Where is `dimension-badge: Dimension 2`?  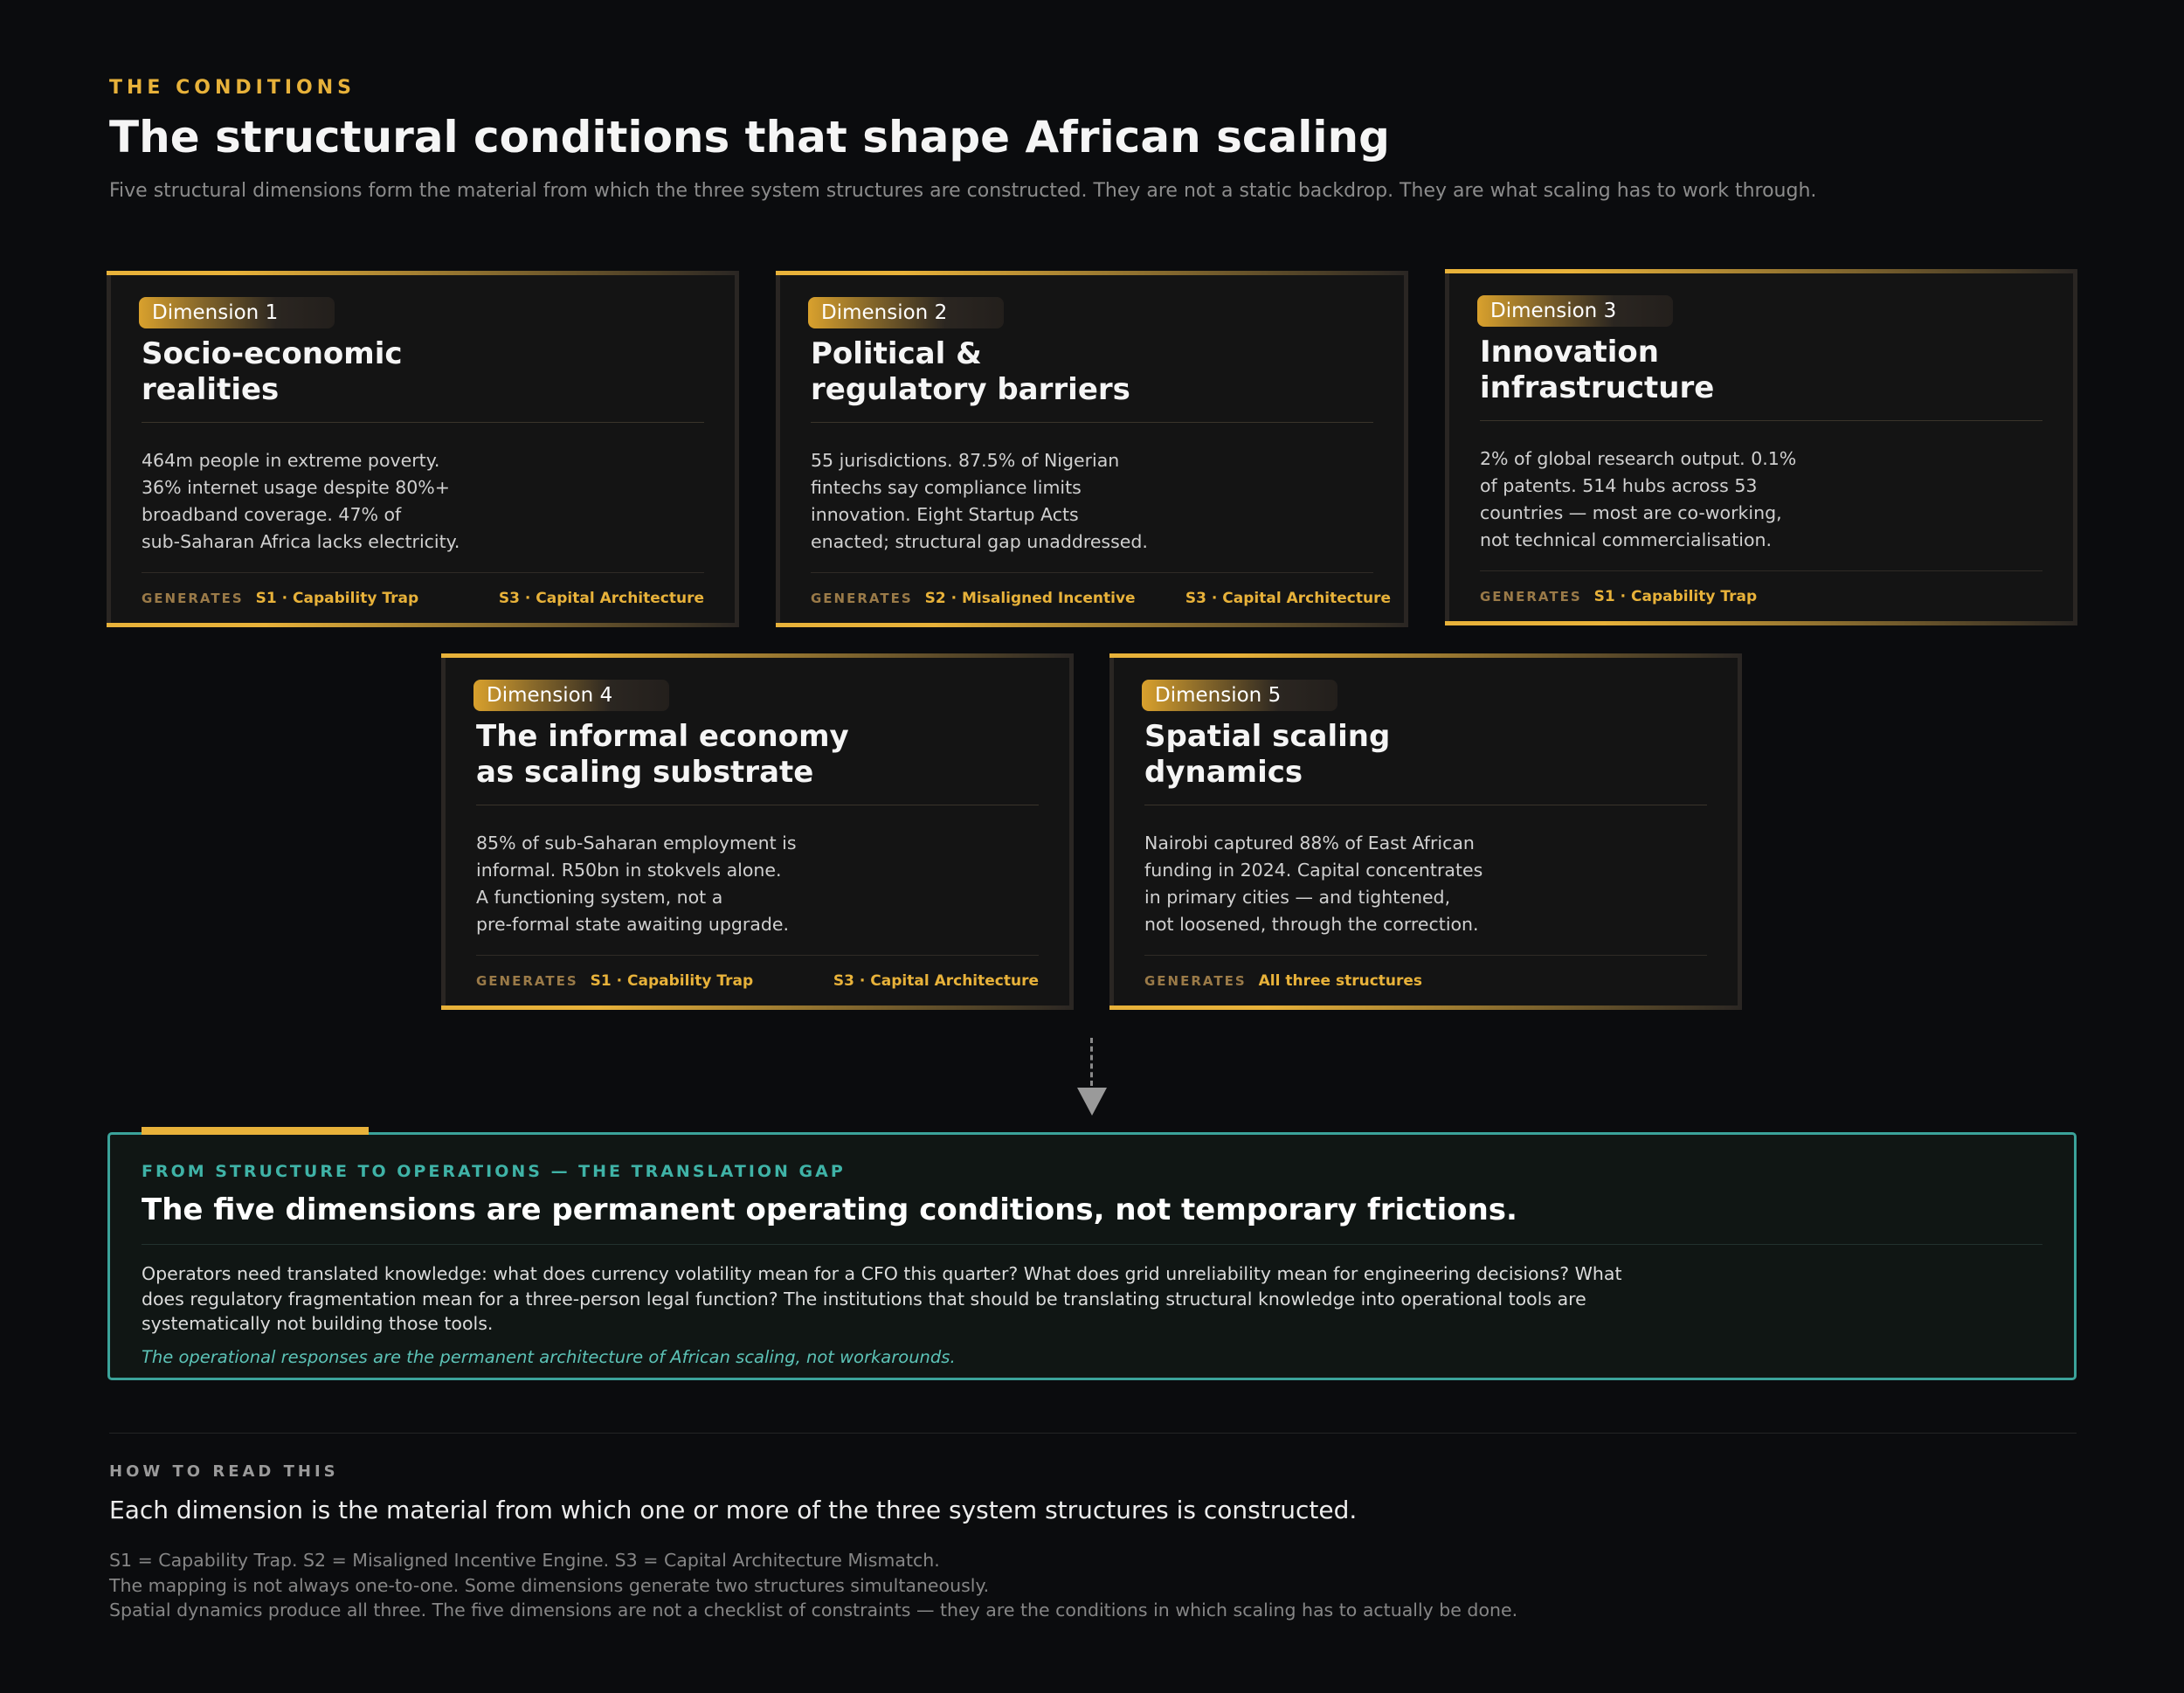 dimension-badge: Dimension 2 is located at coordinates (906, 312).